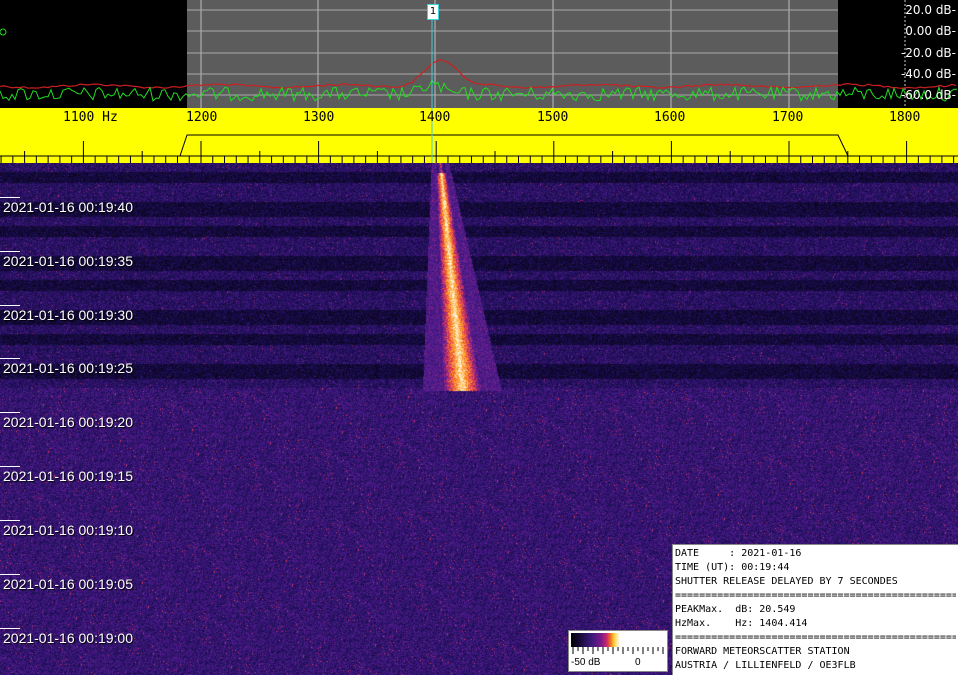 This screenshot has height=675, width=958. What do you see at coordinates (68, 207) in the screenshot?
I see `timestamp-label: 2021-01-16 00:19:40` at bounding box center [68, 207].